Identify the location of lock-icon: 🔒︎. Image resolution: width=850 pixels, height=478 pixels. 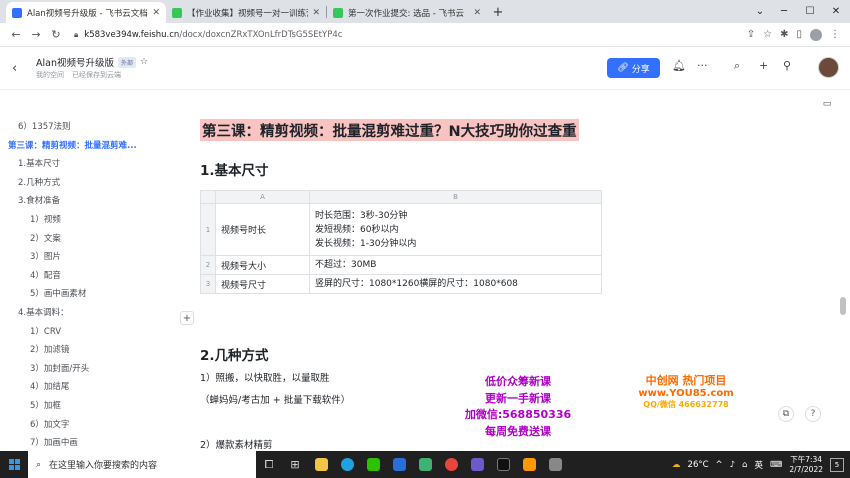
(76, 34).